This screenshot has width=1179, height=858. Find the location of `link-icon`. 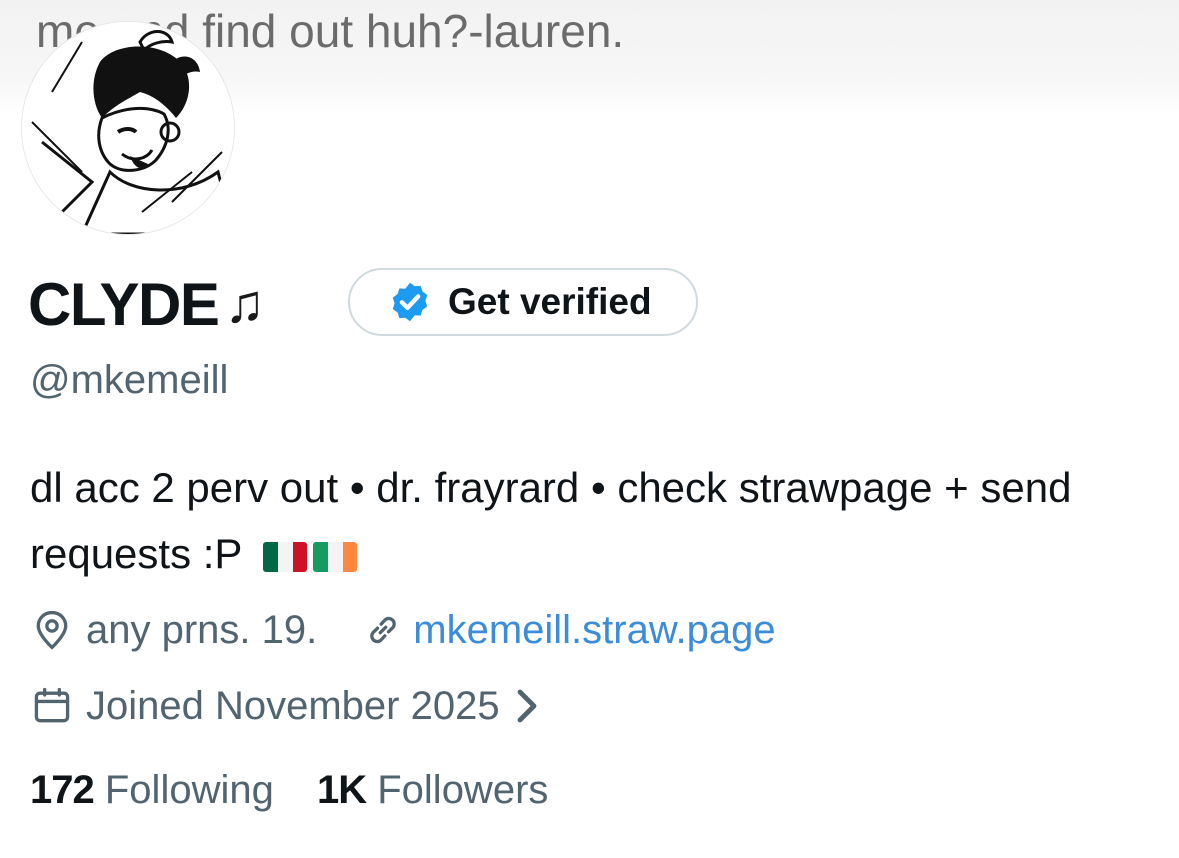

link-icon is located at coordinates (383, 630).